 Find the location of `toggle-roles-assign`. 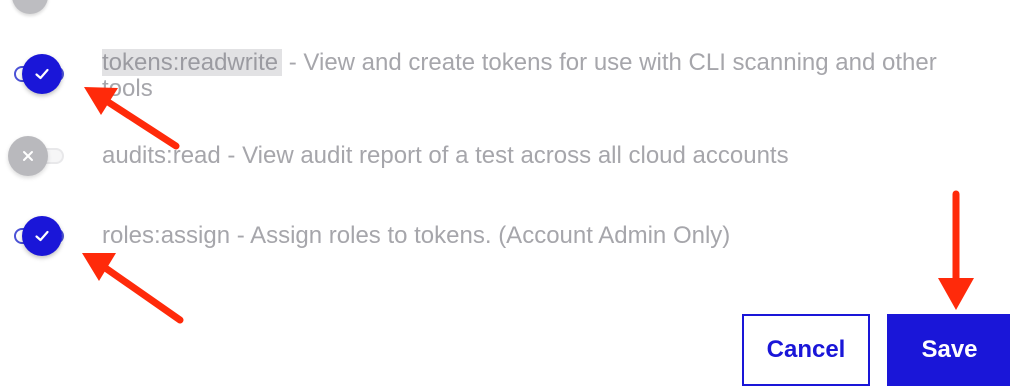

toggle-roles-assign is located at coordinates (33, 236).